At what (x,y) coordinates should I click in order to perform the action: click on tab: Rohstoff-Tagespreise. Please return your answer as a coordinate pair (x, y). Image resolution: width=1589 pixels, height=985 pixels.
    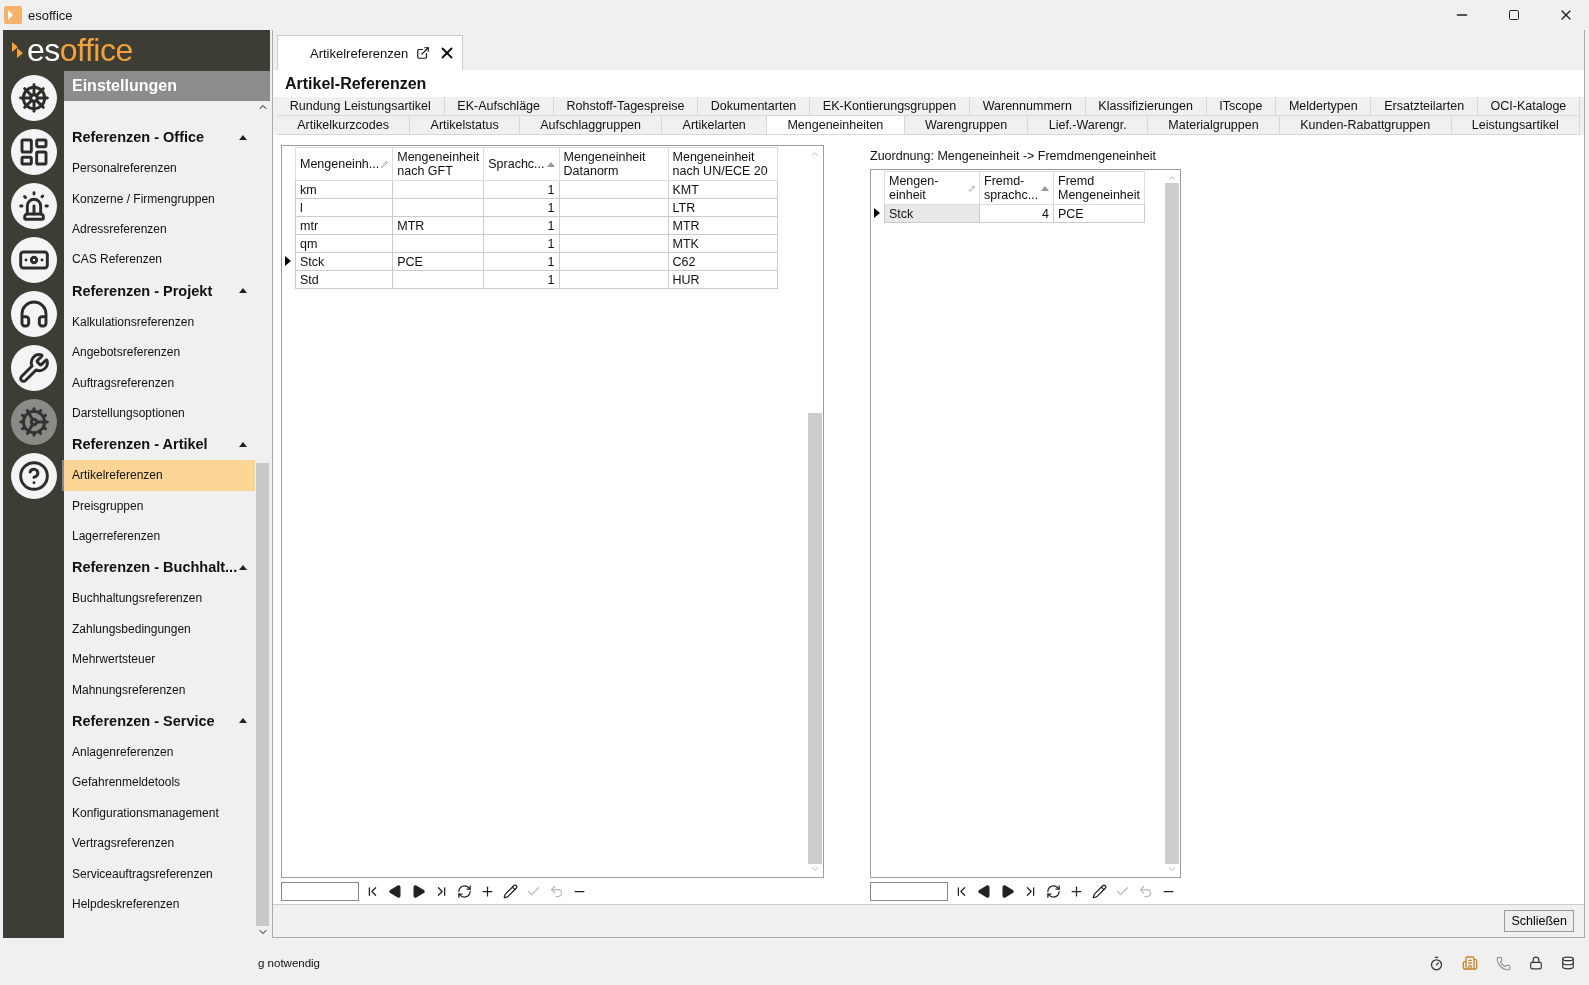
    Looking at the image, I should click on (626, 106).